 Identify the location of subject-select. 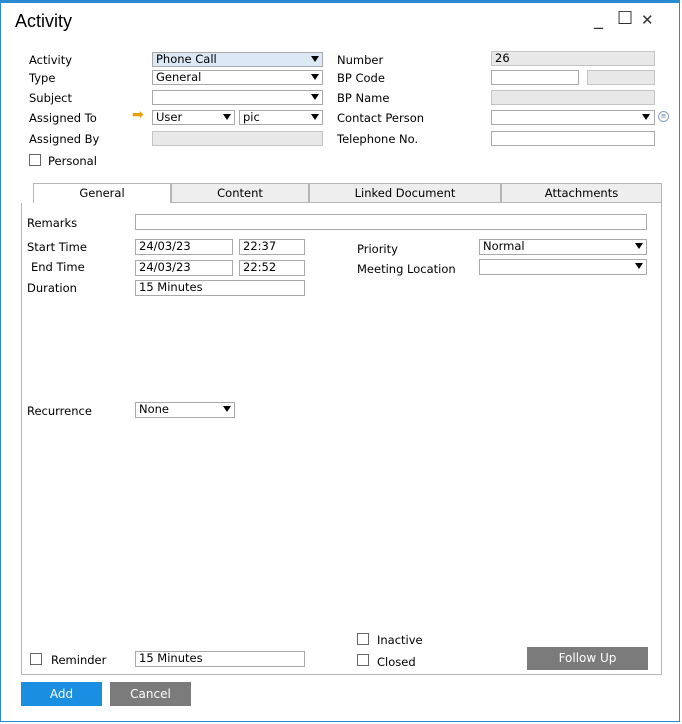
(237, 97).